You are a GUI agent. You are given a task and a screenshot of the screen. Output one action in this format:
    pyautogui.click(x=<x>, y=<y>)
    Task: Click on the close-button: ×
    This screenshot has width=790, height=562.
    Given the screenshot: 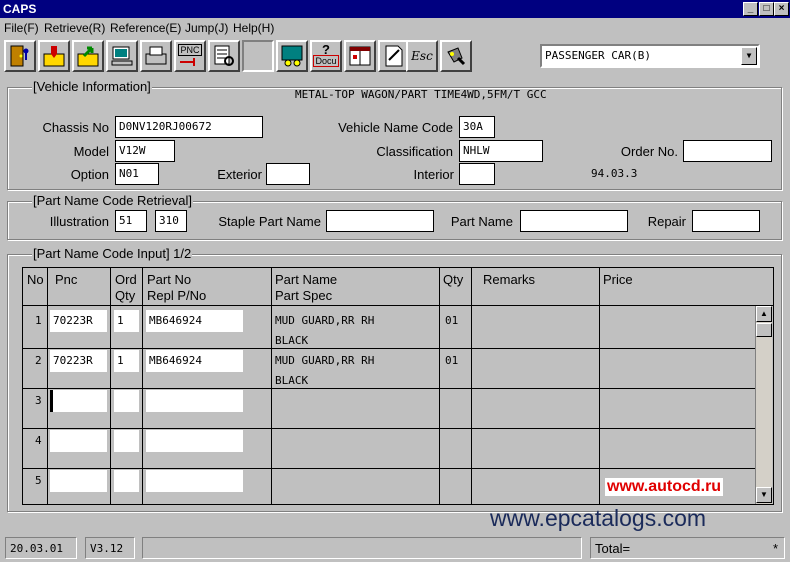 What is the action you would take?
    pyautogui.click(x=781, y=9)
    